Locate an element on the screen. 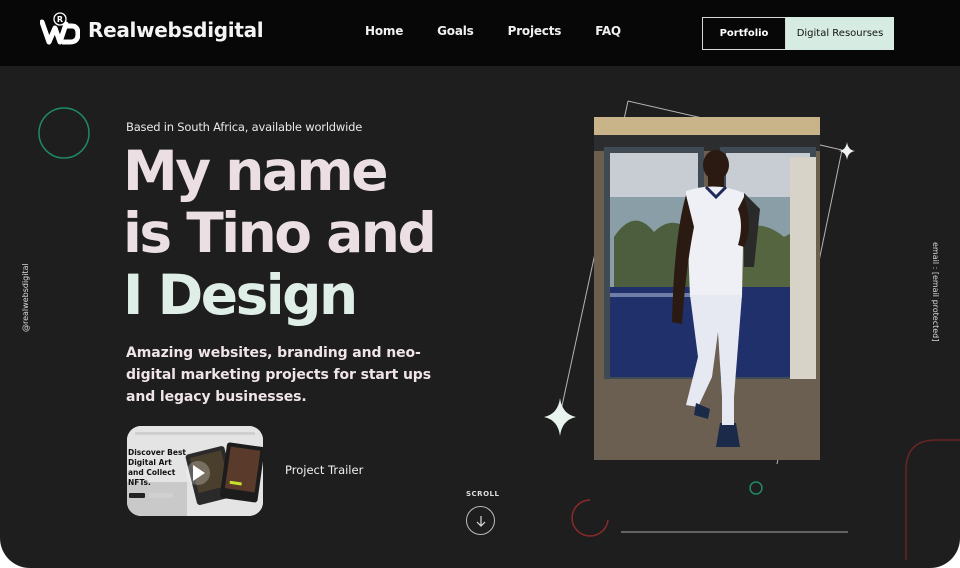 The image size is (960, 568). portfolio-button: Portfolio is located at coordinates (744, 33).